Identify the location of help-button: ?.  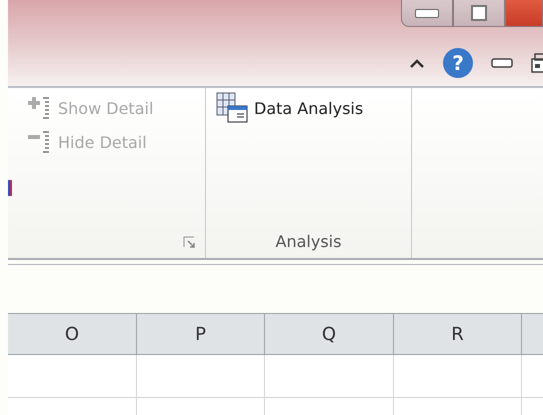
(458, 63).